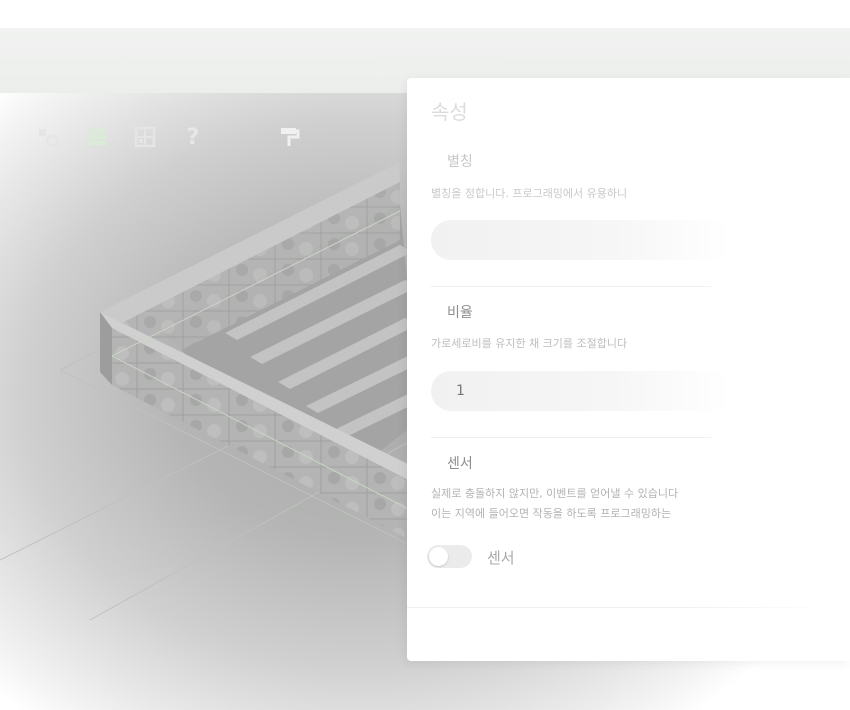 The width and height of the screenshot is (850, 710). I want to click on help-icon: ?, so click(193, 137).